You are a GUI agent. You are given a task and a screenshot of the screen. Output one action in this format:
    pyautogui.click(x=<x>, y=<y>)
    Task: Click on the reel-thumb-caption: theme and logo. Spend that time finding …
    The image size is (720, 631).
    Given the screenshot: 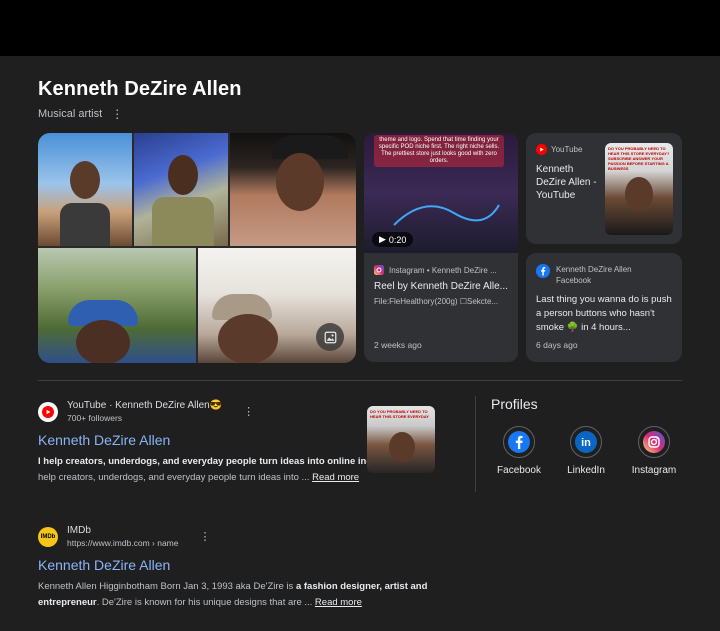 What is the action you would take?
    pyautogui.click(x=439, y=151)
    